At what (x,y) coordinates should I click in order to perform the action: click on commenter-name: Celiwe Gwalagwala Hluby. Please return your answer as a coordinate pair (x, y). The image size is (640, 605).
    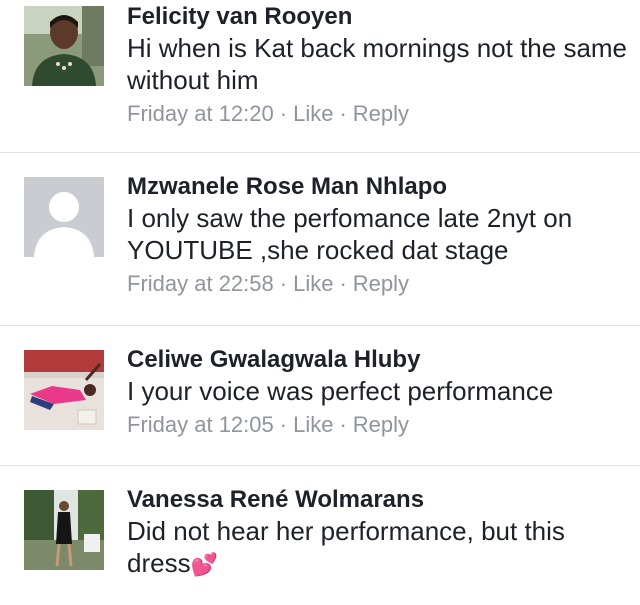
    Looking at the image, I should click on (378, 360).